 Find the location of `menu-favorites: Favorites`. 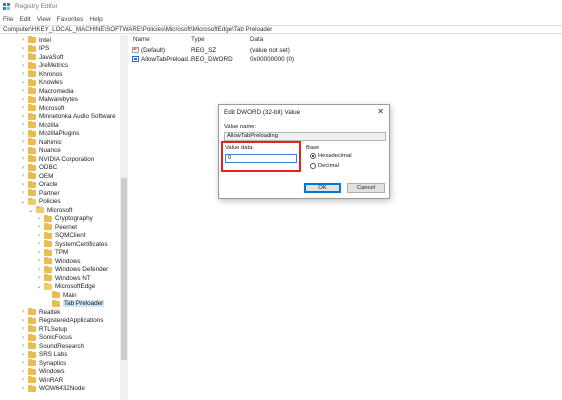

menu-favorites: Favorites is located at coordinates (70, 19).